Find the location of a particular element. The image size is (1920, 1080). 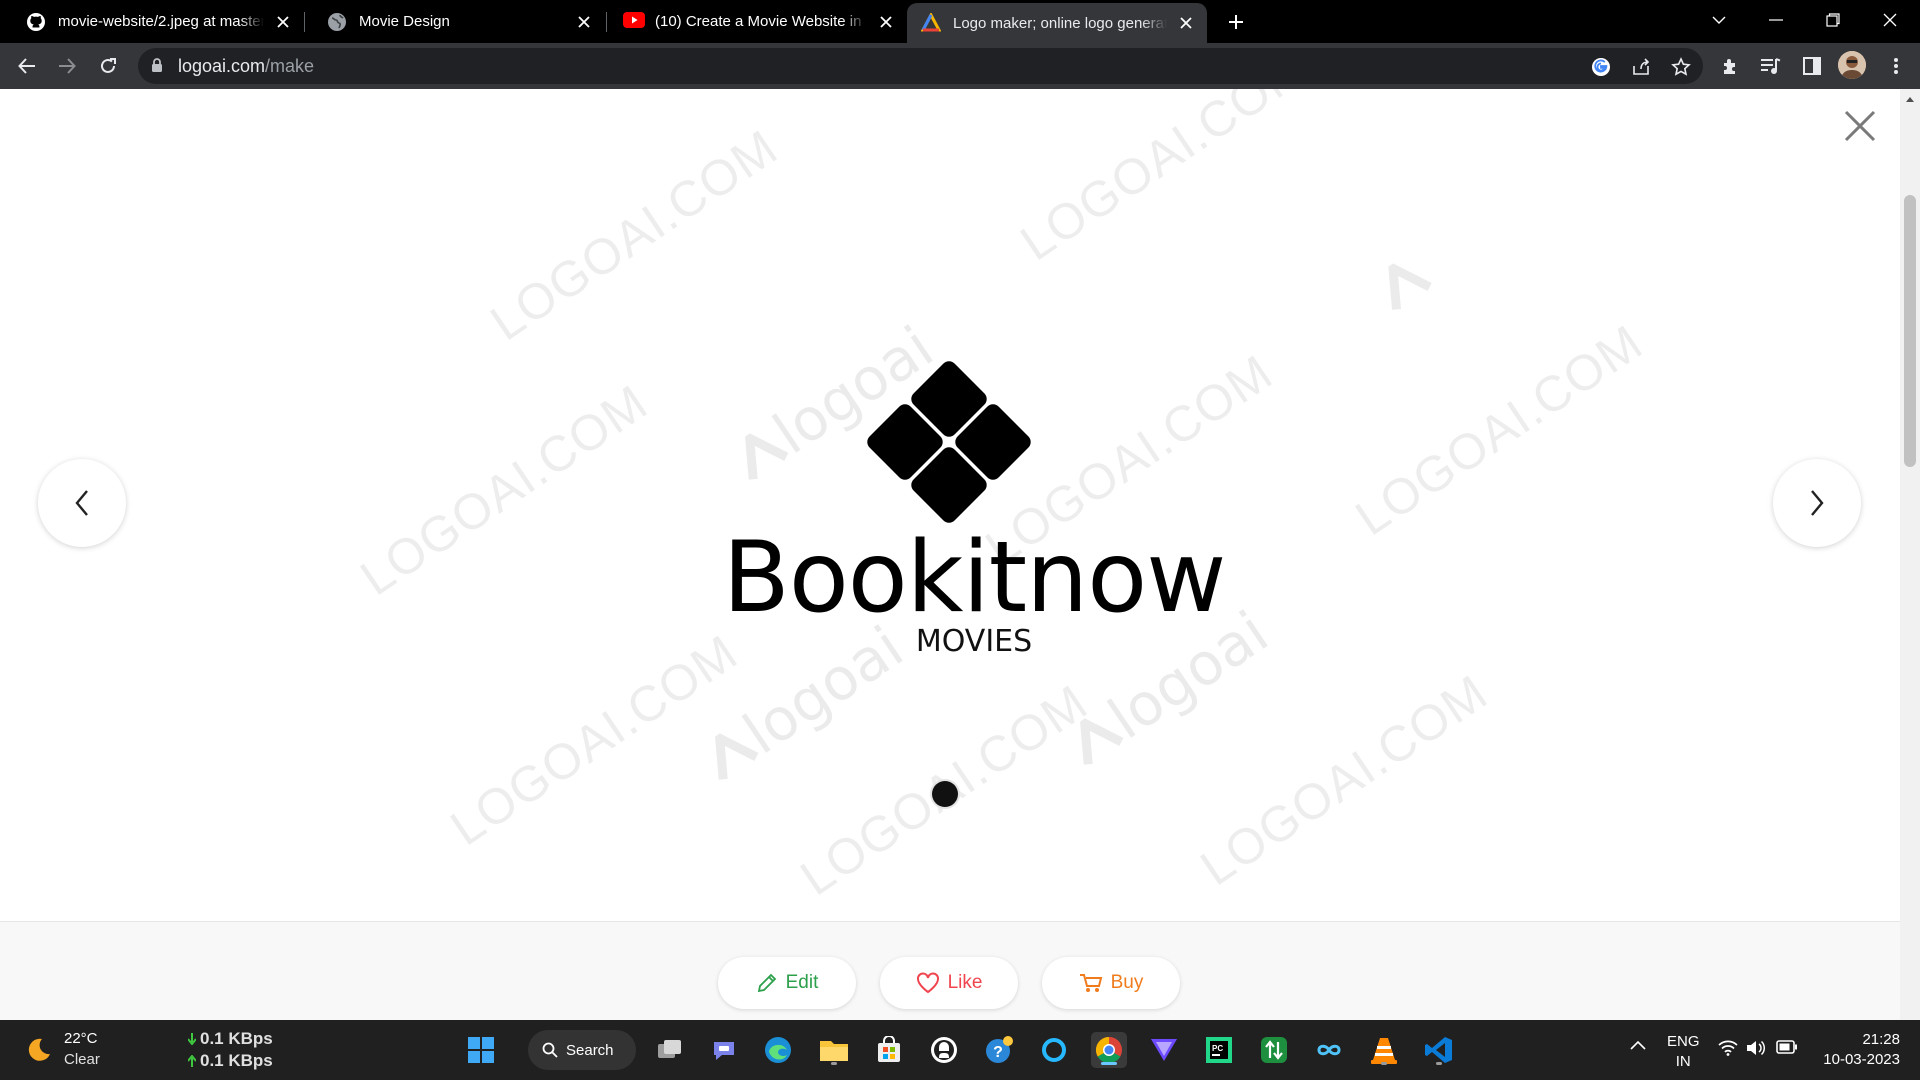

media-controls-icon is located at coordinates (1771, 66).